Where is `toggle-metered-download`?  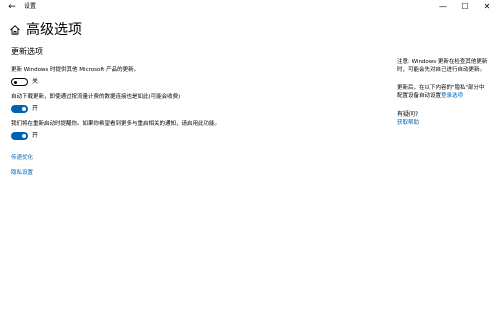
toggle-metered-download is located at coordinates (19, 109).